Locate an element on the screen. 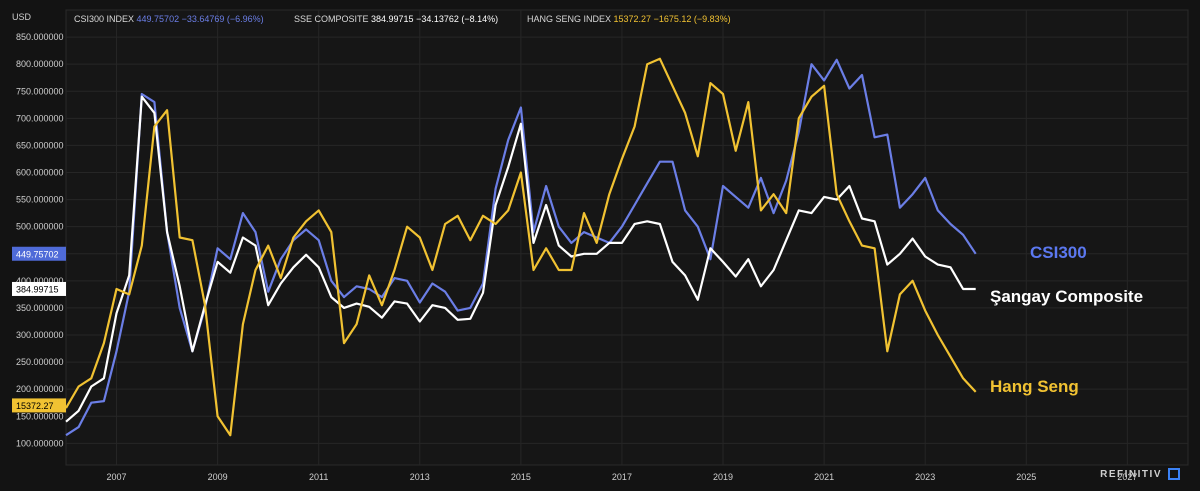 The image size is (1200, 491). legend-change: −34.13762 (−8.14%) is located at coordinates (457, 19).